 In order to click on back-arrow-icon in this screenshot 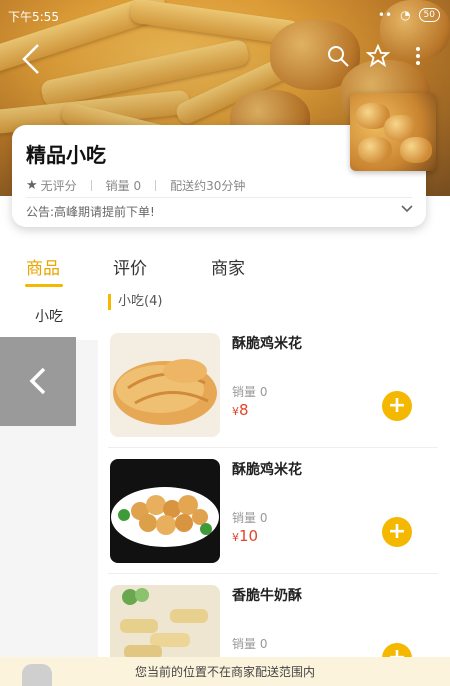, I will do `click(31, 59)`.